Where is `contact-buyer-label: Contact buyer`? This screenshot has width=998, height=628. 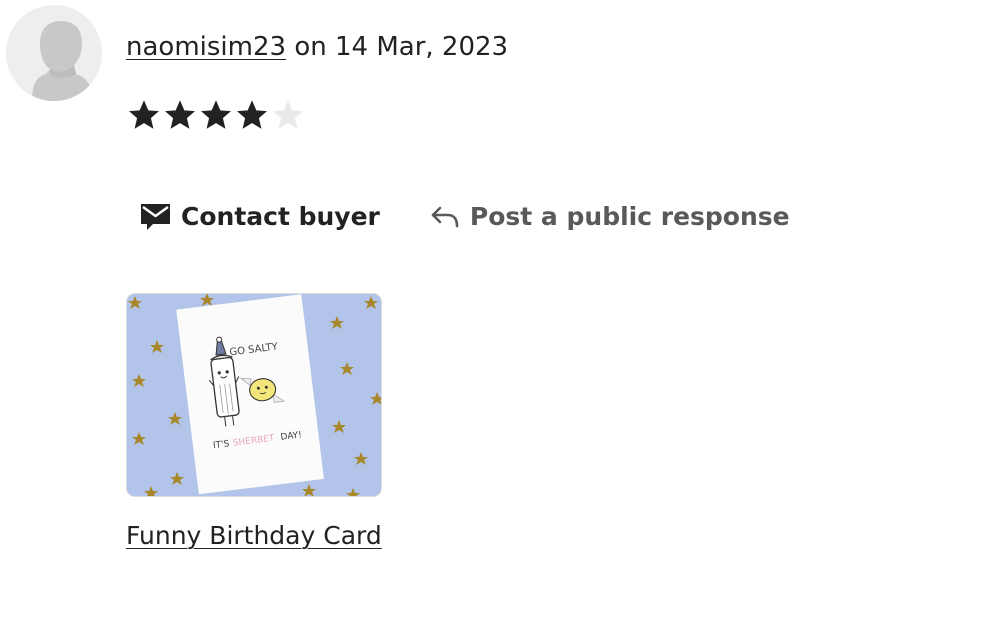
contact-buyer-label: Contact buyer is located at coordinates (280, 216).